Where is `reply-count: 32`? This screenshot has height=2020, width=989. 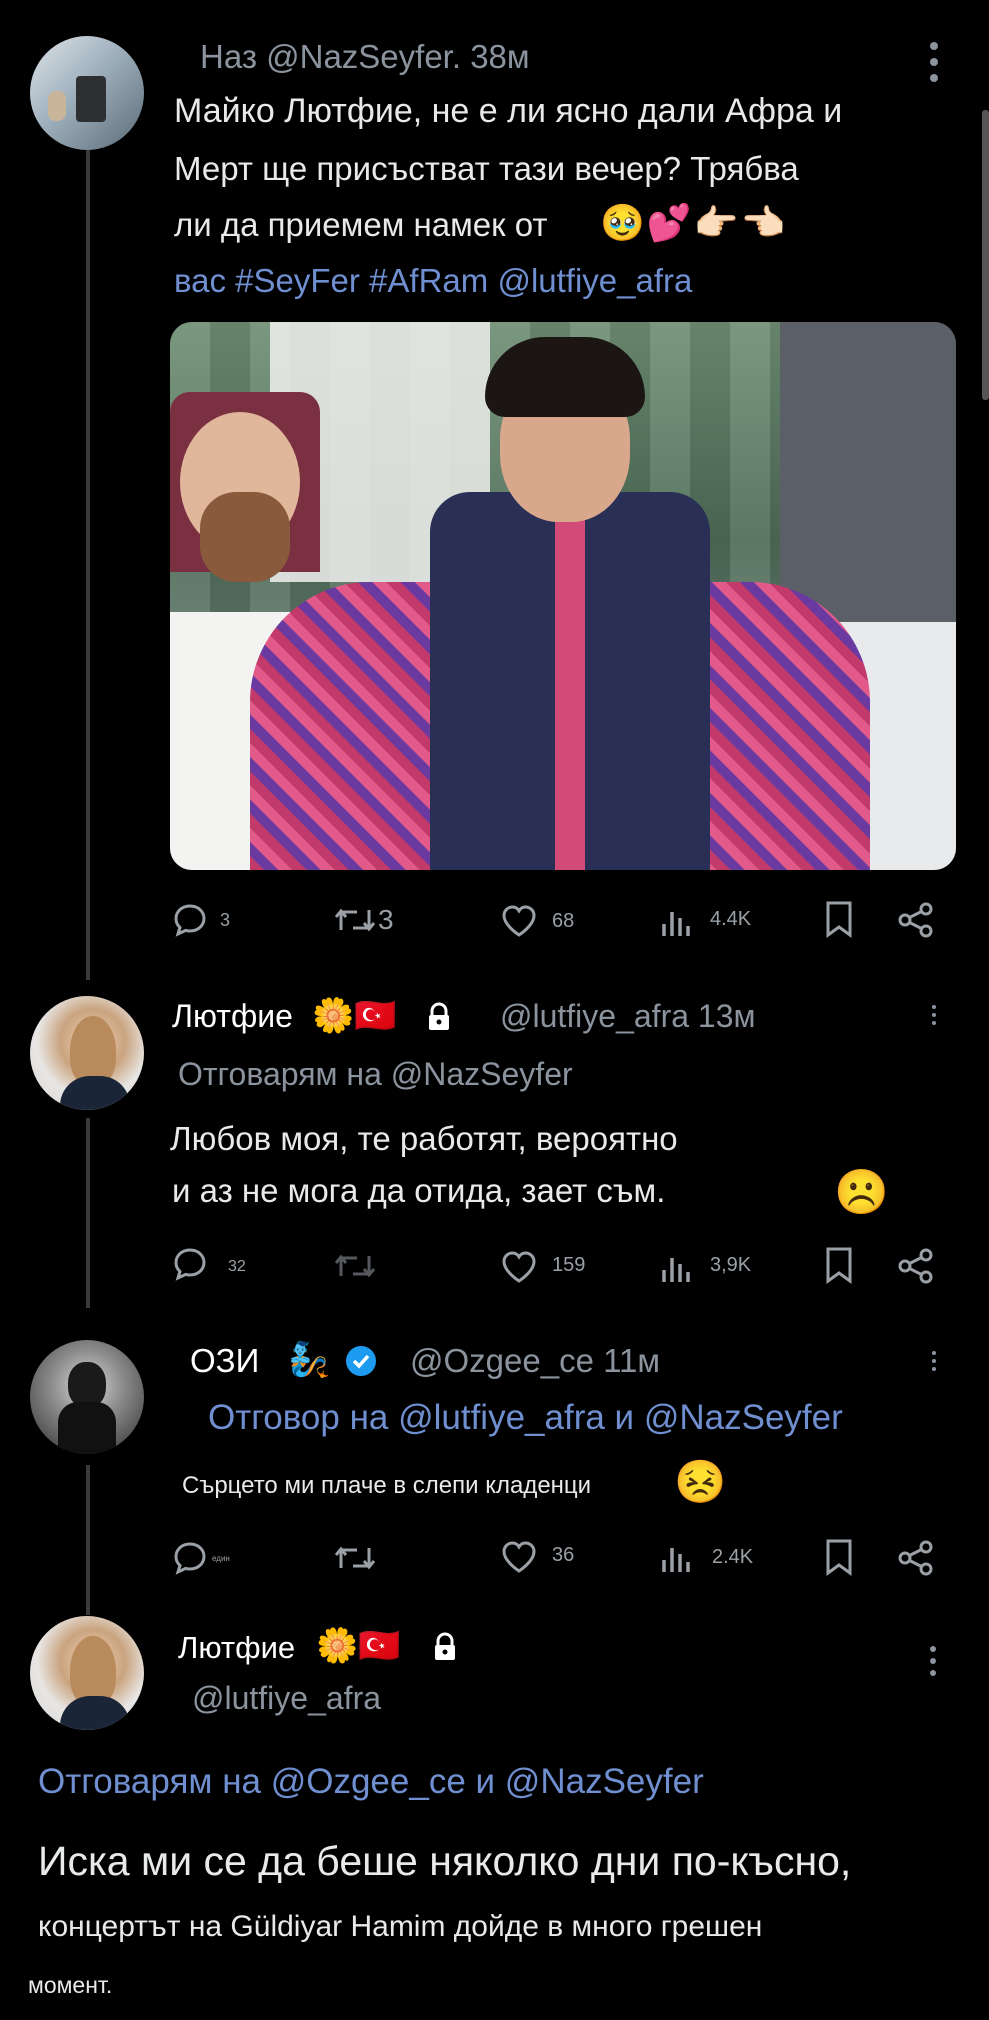 reply-count: 32 is located at coordinates (237, 1266).